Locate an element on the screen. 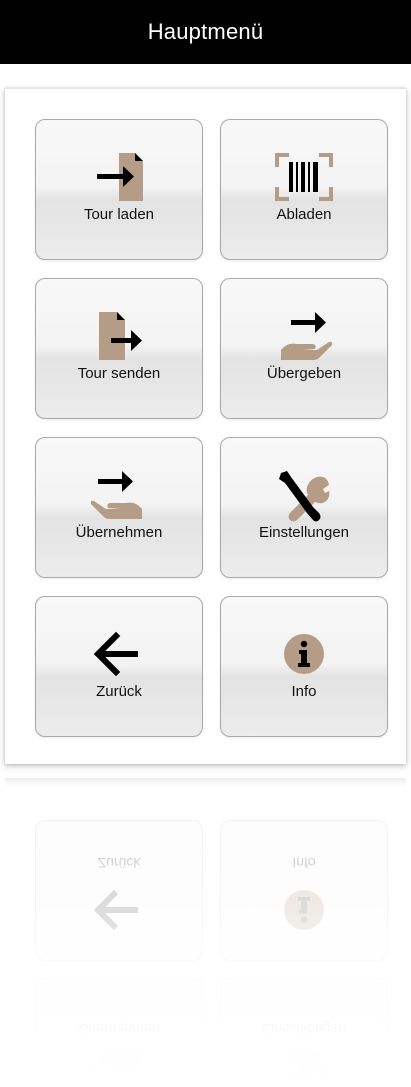  app-header: Hauptmenü is located at coordinates (205, 32).